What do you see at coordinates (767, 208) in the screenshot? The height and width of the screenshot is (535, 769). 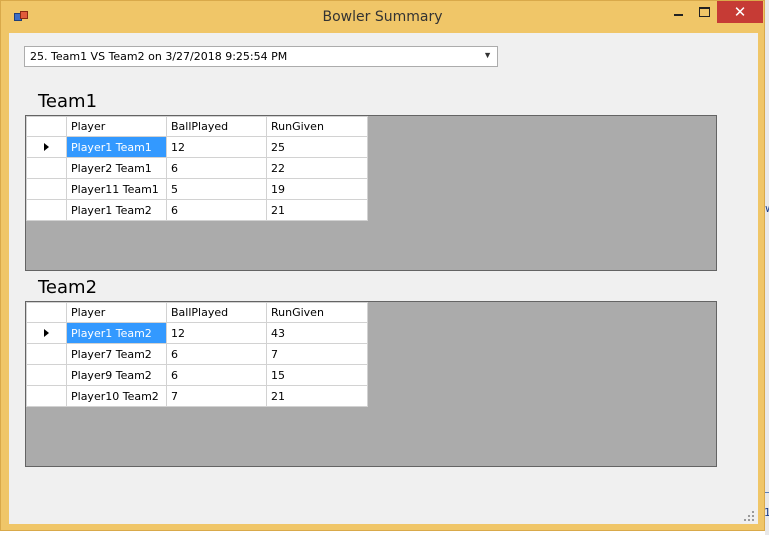 I see `background-app-text: w` at bounding box center [767, 208].